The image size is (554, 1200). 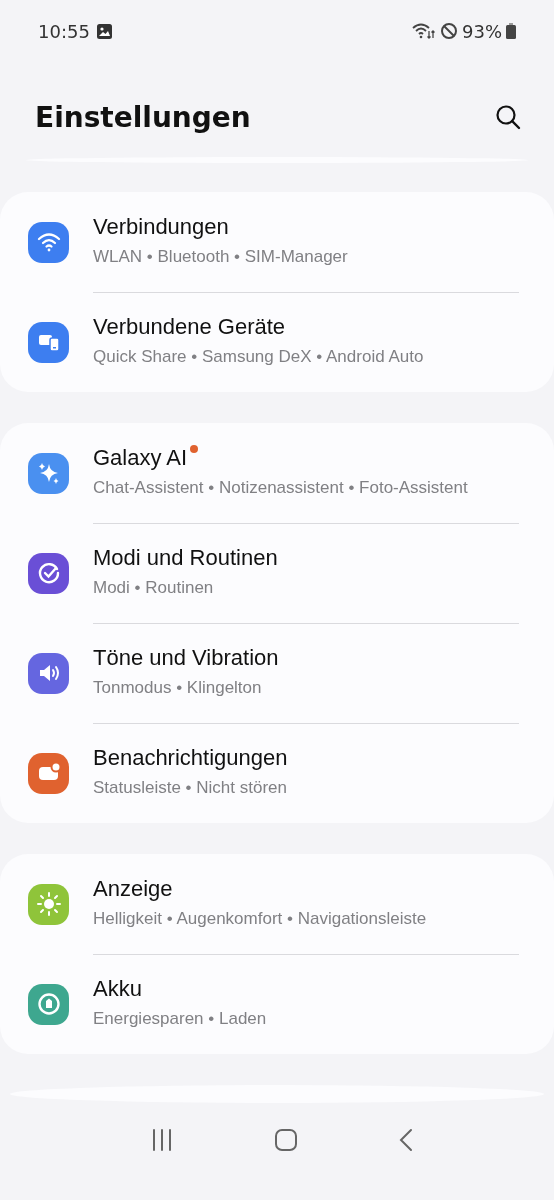 What do you see at coordinates (161, 227) in the screenshot?
I see `setting-title: Verbindungen` at bounding box center [161, 227].